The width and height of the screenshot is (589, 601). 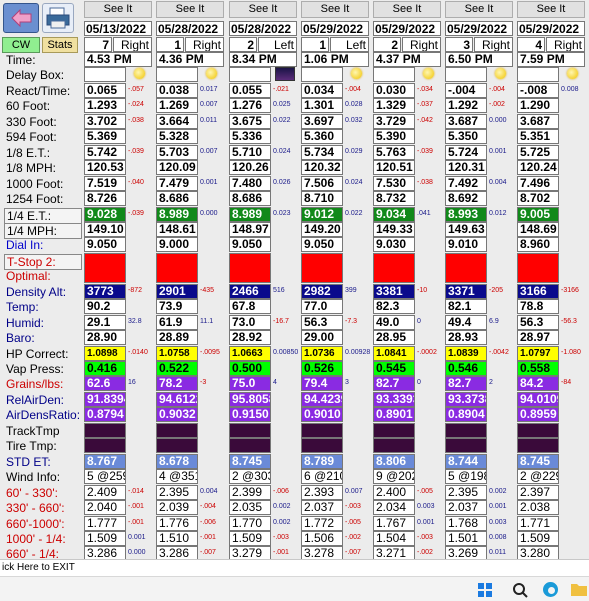 What do you see at coordinates (322, 307) in the screenshot?
I see `data-cell: 77.0` at bounding box center [322, 307].